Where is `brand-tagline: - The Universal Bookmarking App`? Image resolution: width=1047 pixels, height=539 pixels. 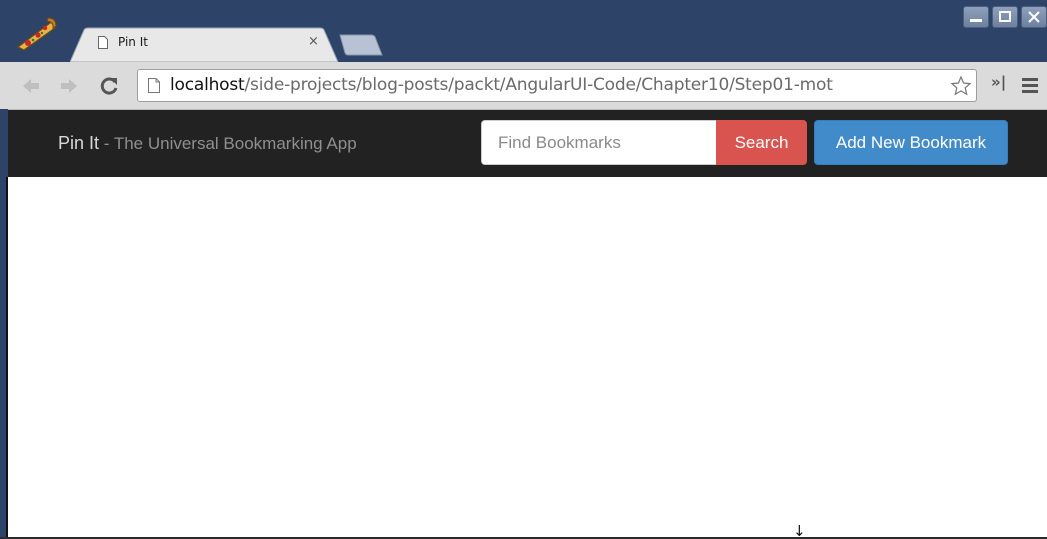
brand-tagline: - The Universal Bookmarking App is located at coordinates (228, 143).